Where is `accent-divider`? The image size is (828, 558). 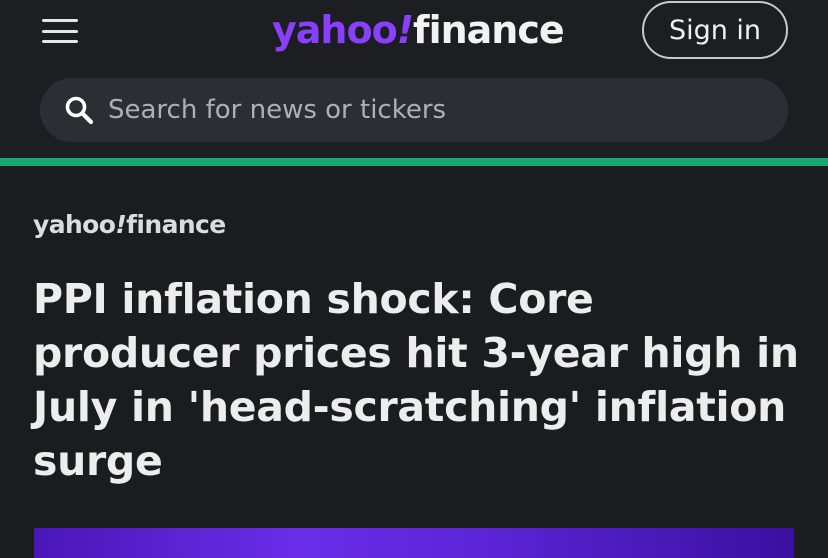 accent-divider is located at coordinates (414, 162).